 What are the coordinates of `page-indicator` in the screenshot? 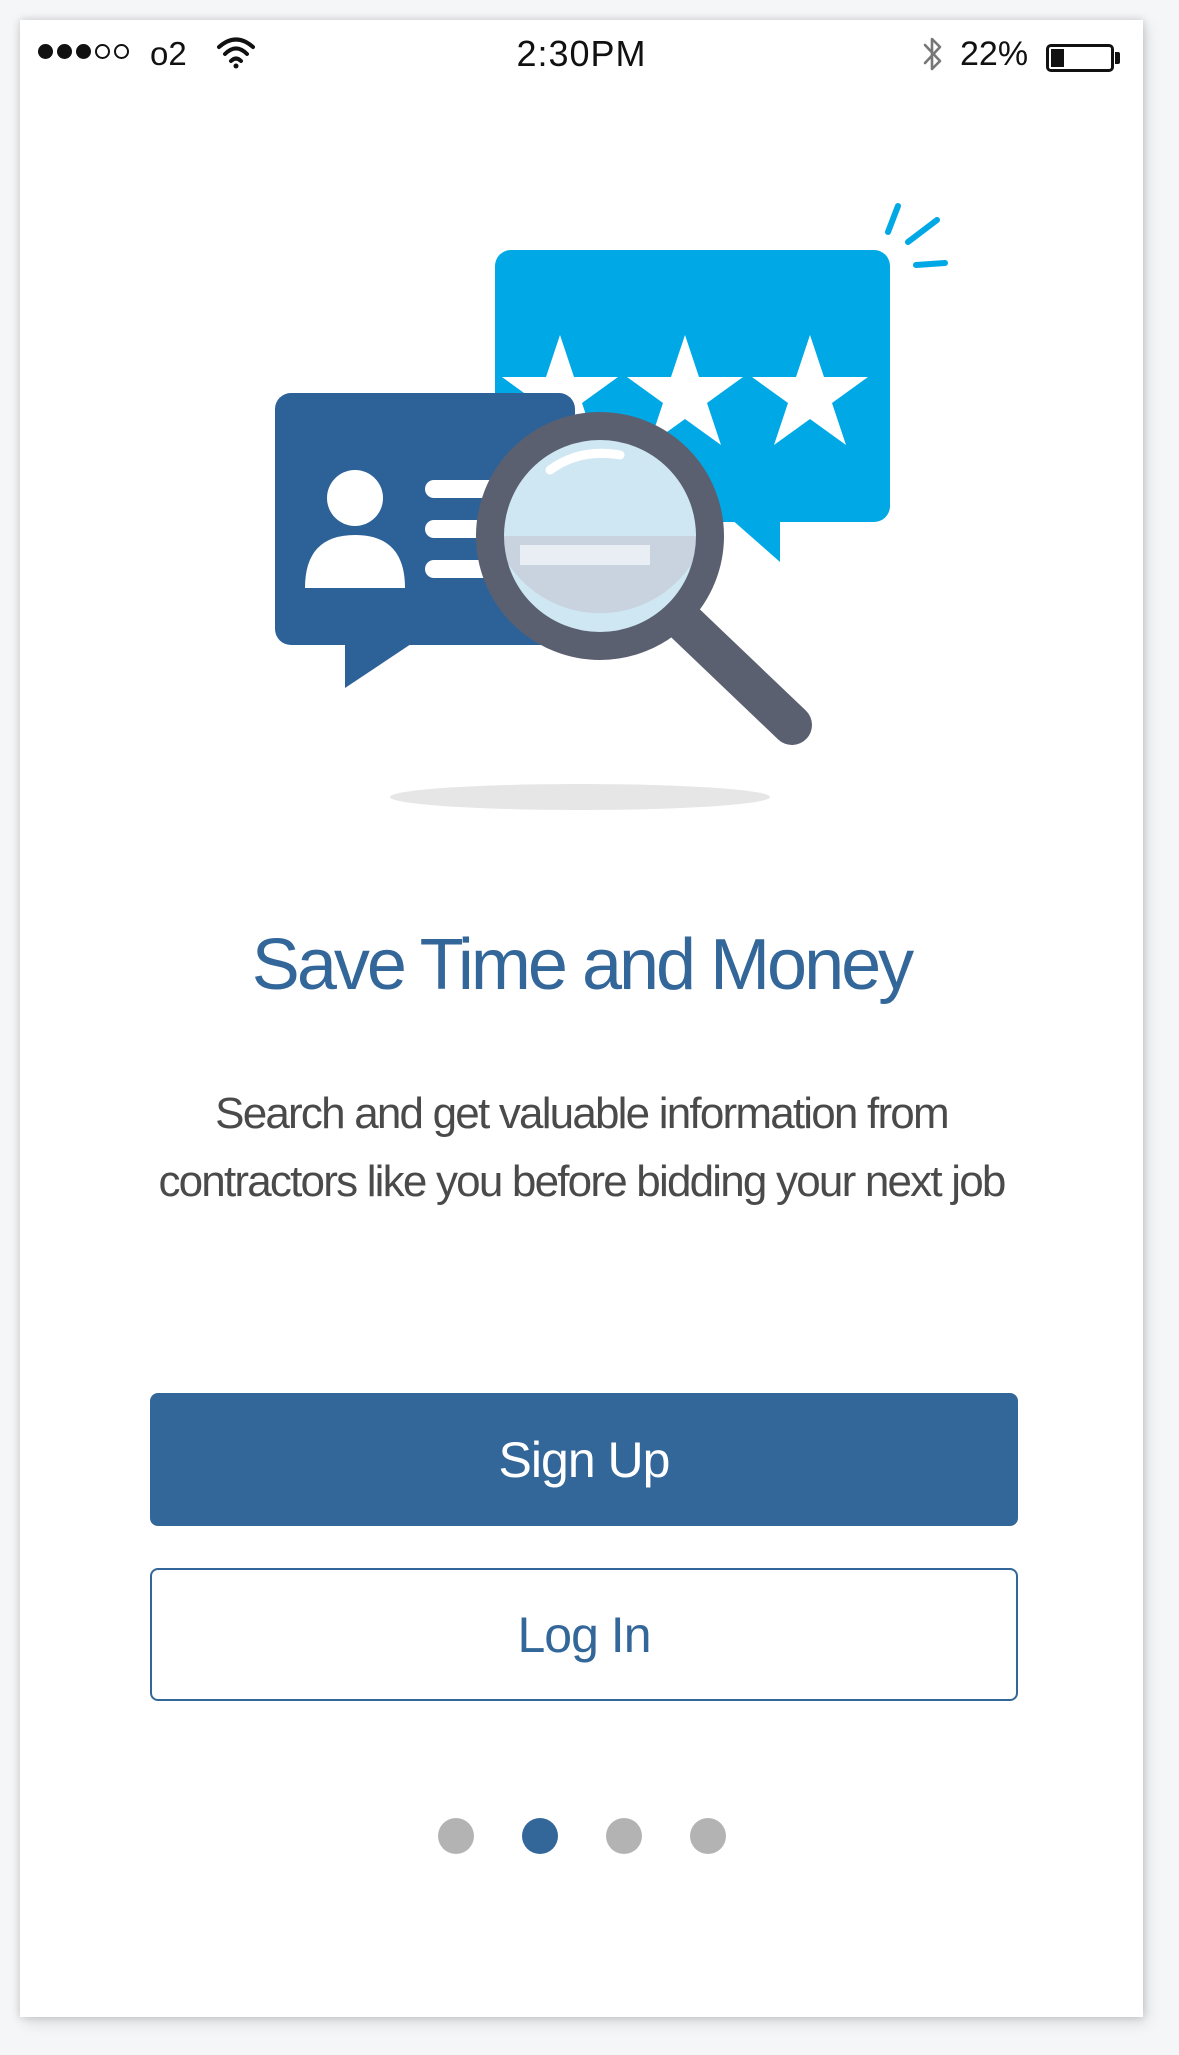 It's located at (581, 1836).